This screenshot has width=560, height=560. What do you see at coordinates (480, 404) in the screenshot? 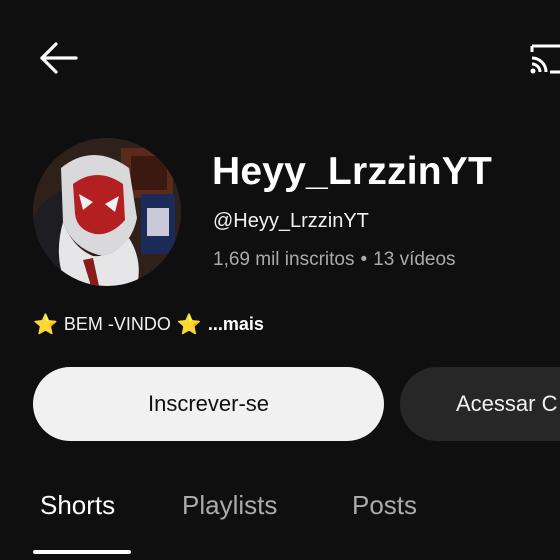
I see `access-button: Acessar C` at bounding box center [480, 404].